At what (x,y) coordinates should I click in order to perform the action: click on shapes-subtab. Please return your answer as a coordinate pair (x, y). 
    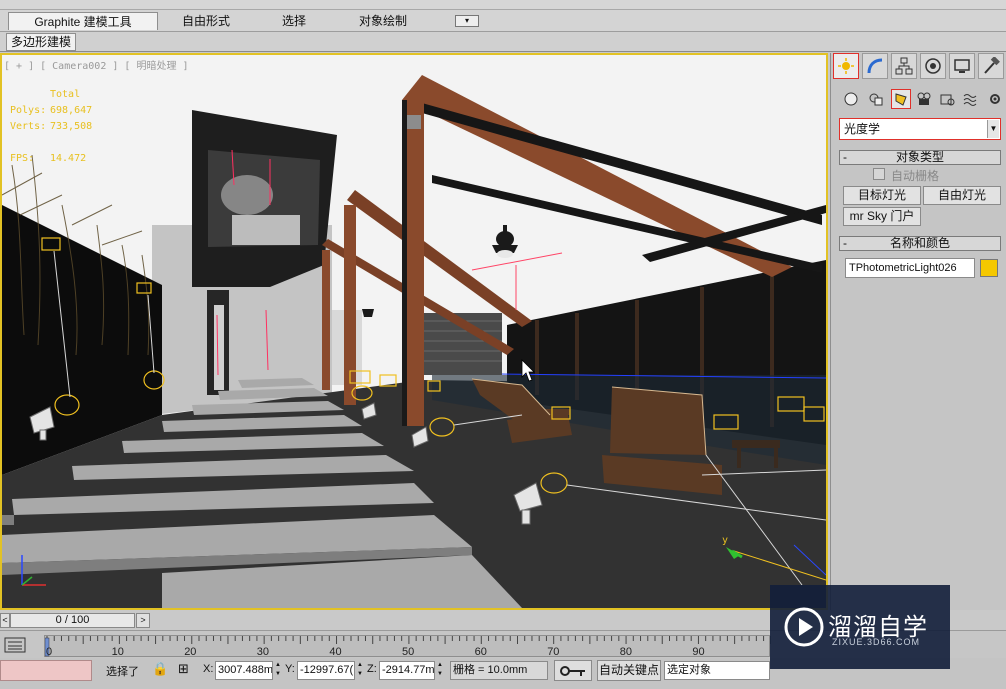
    Looking at the image, I should click on (876, 99).